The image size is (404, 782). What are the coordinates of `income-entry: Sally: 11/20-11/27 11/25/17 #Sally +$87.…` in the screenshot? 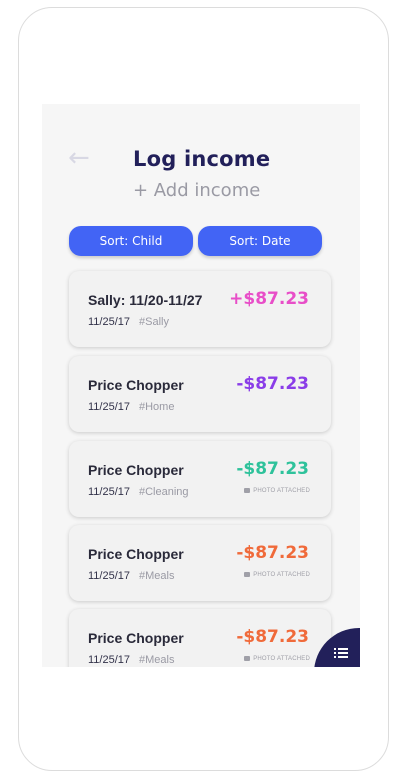 It's located at (200, 309).